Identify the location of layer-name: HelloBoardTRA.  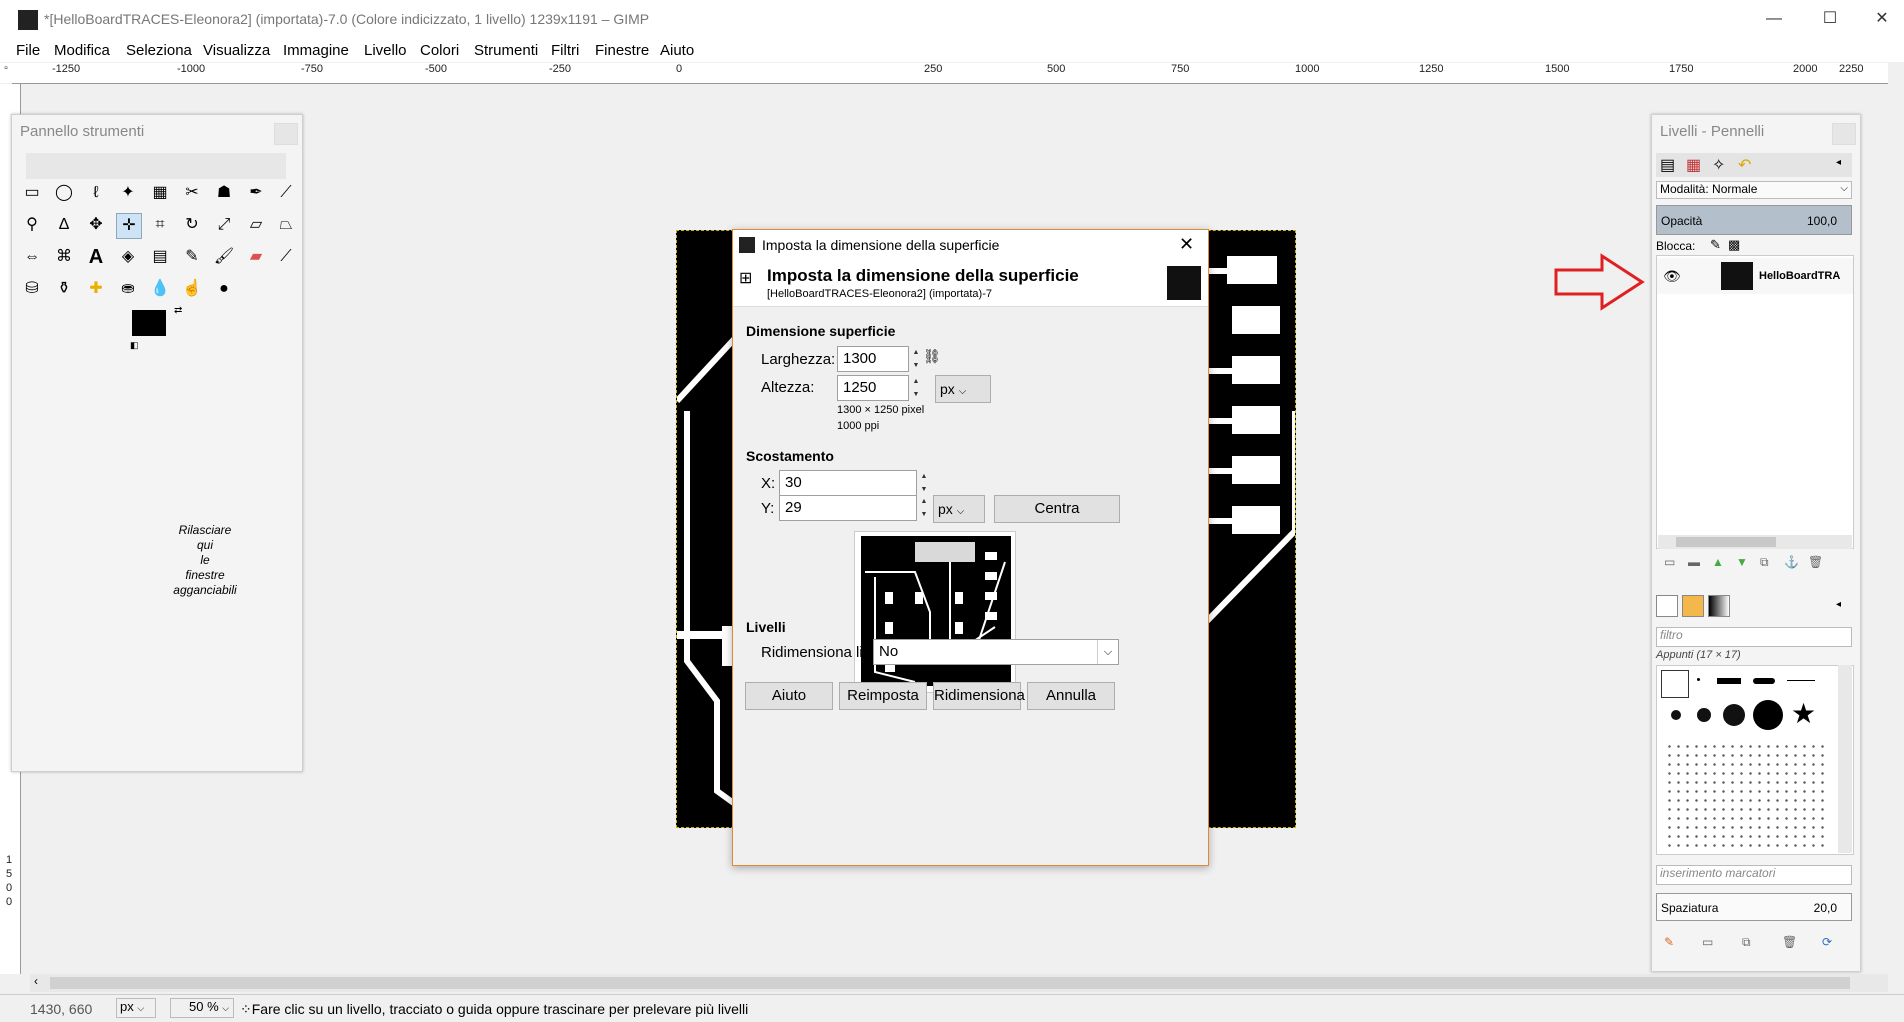
(1799, 276).